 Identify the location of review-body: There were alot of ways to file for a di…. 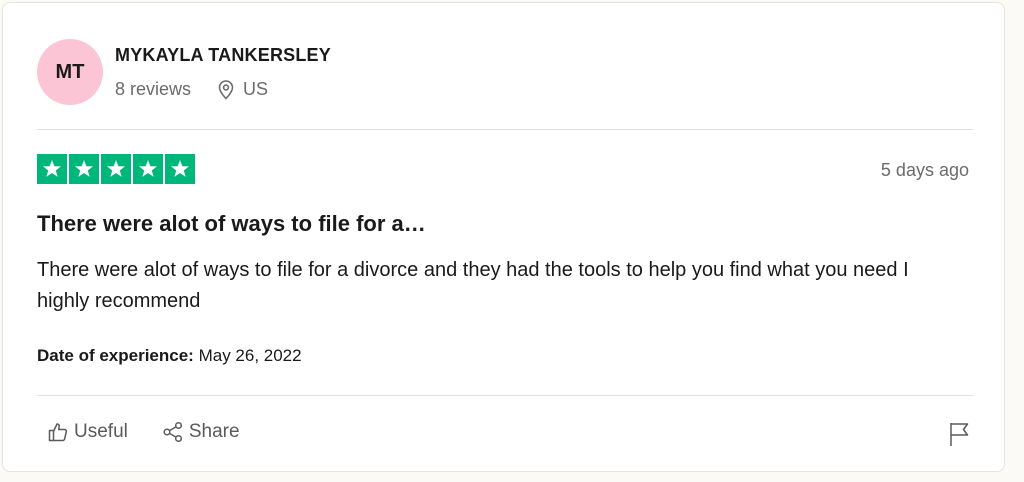
(473, 285).